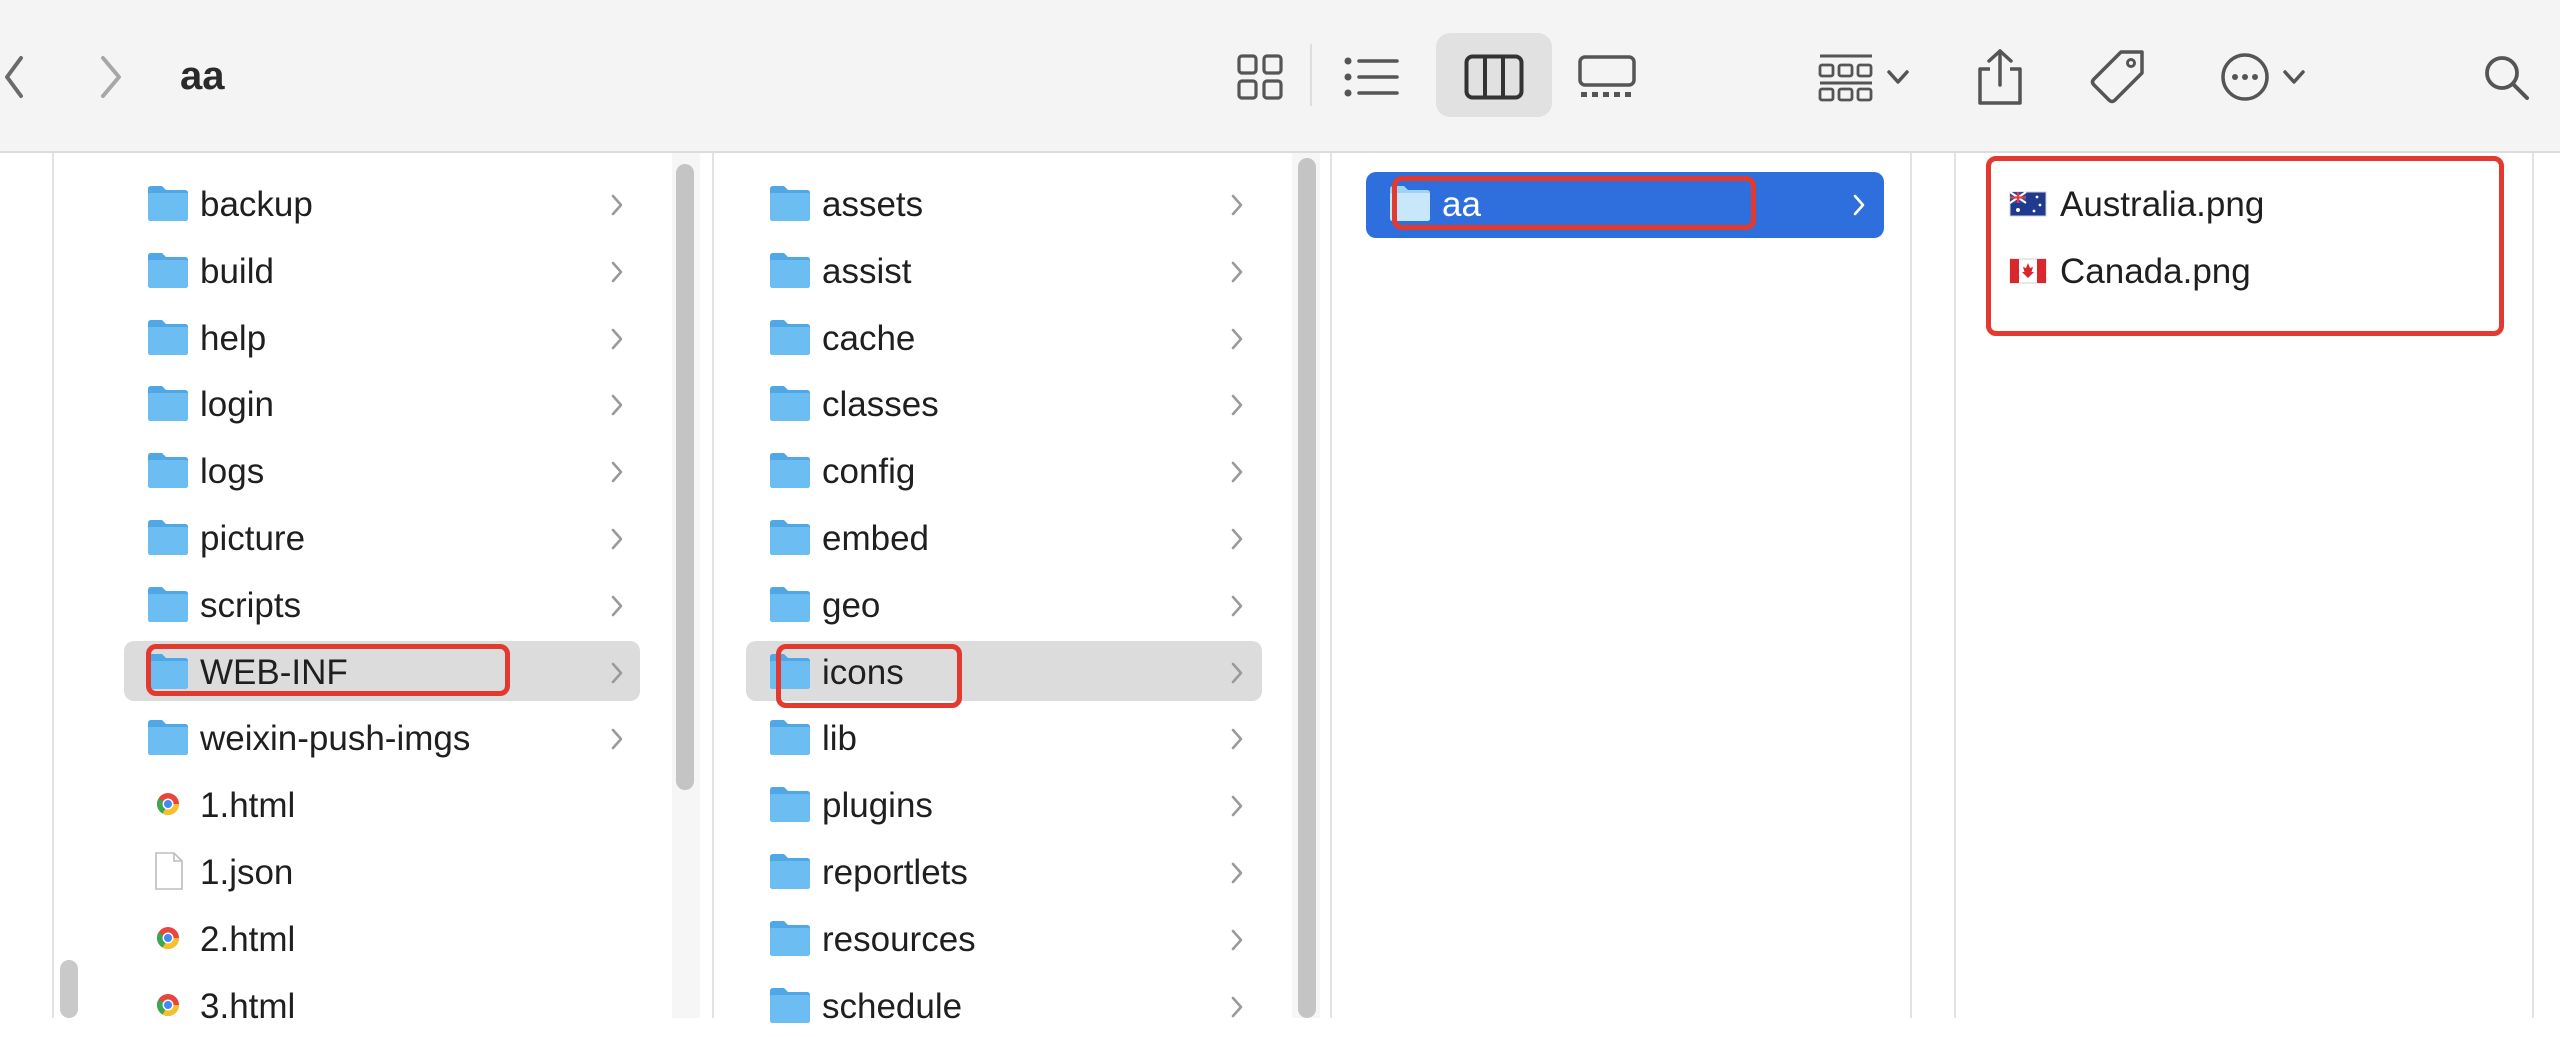  What do you see at coordinates (1009, 472) in the screenshot?
I see `folder-row: config` at bounding box center [1009, 472].